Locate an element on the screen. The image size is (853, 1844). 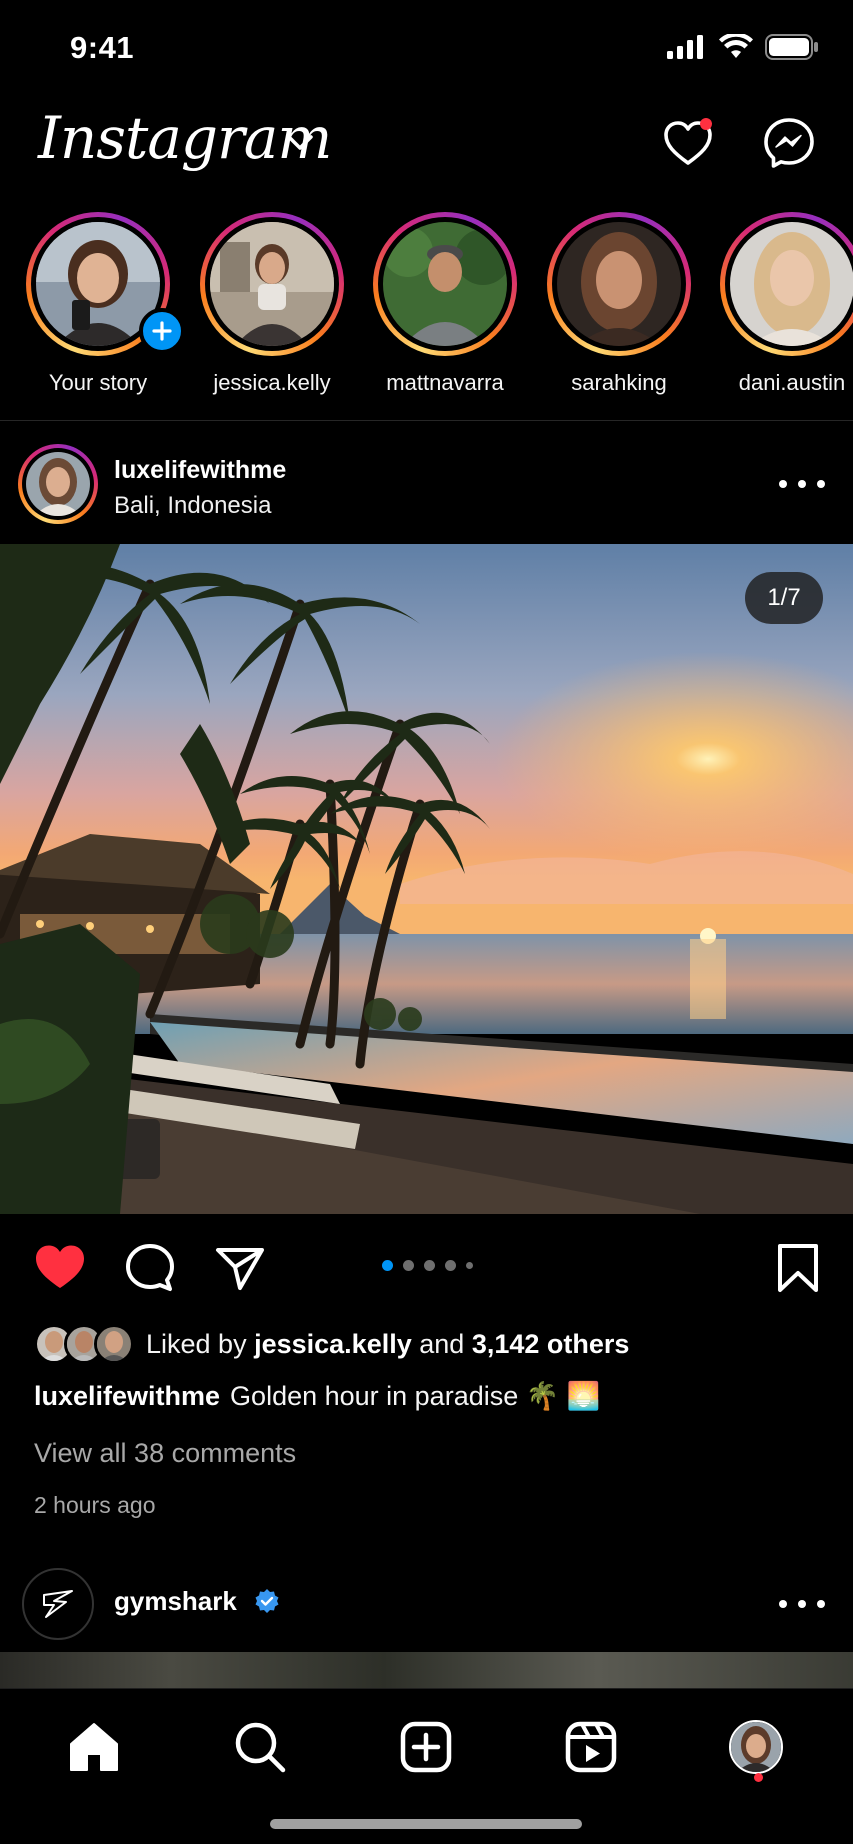
home-indicator is located at coordinates (426, 1824).